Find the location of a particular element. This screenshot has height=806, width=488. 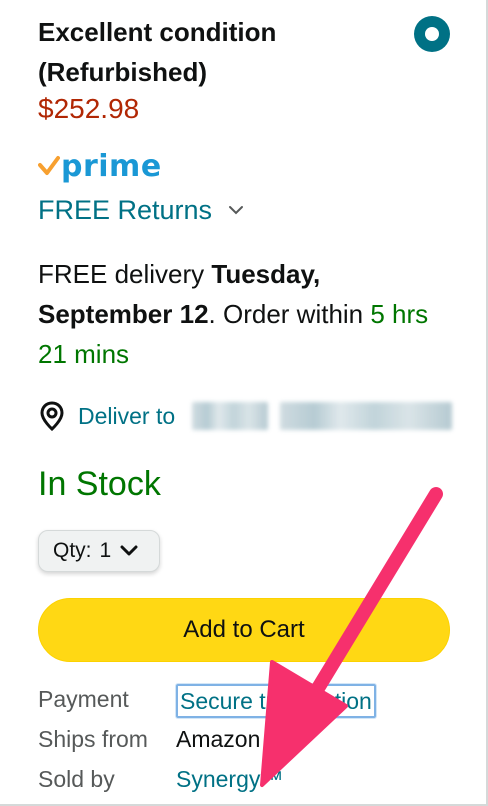

sold-by-seller-link: Synergy™ is located at coordinates (229, 779).